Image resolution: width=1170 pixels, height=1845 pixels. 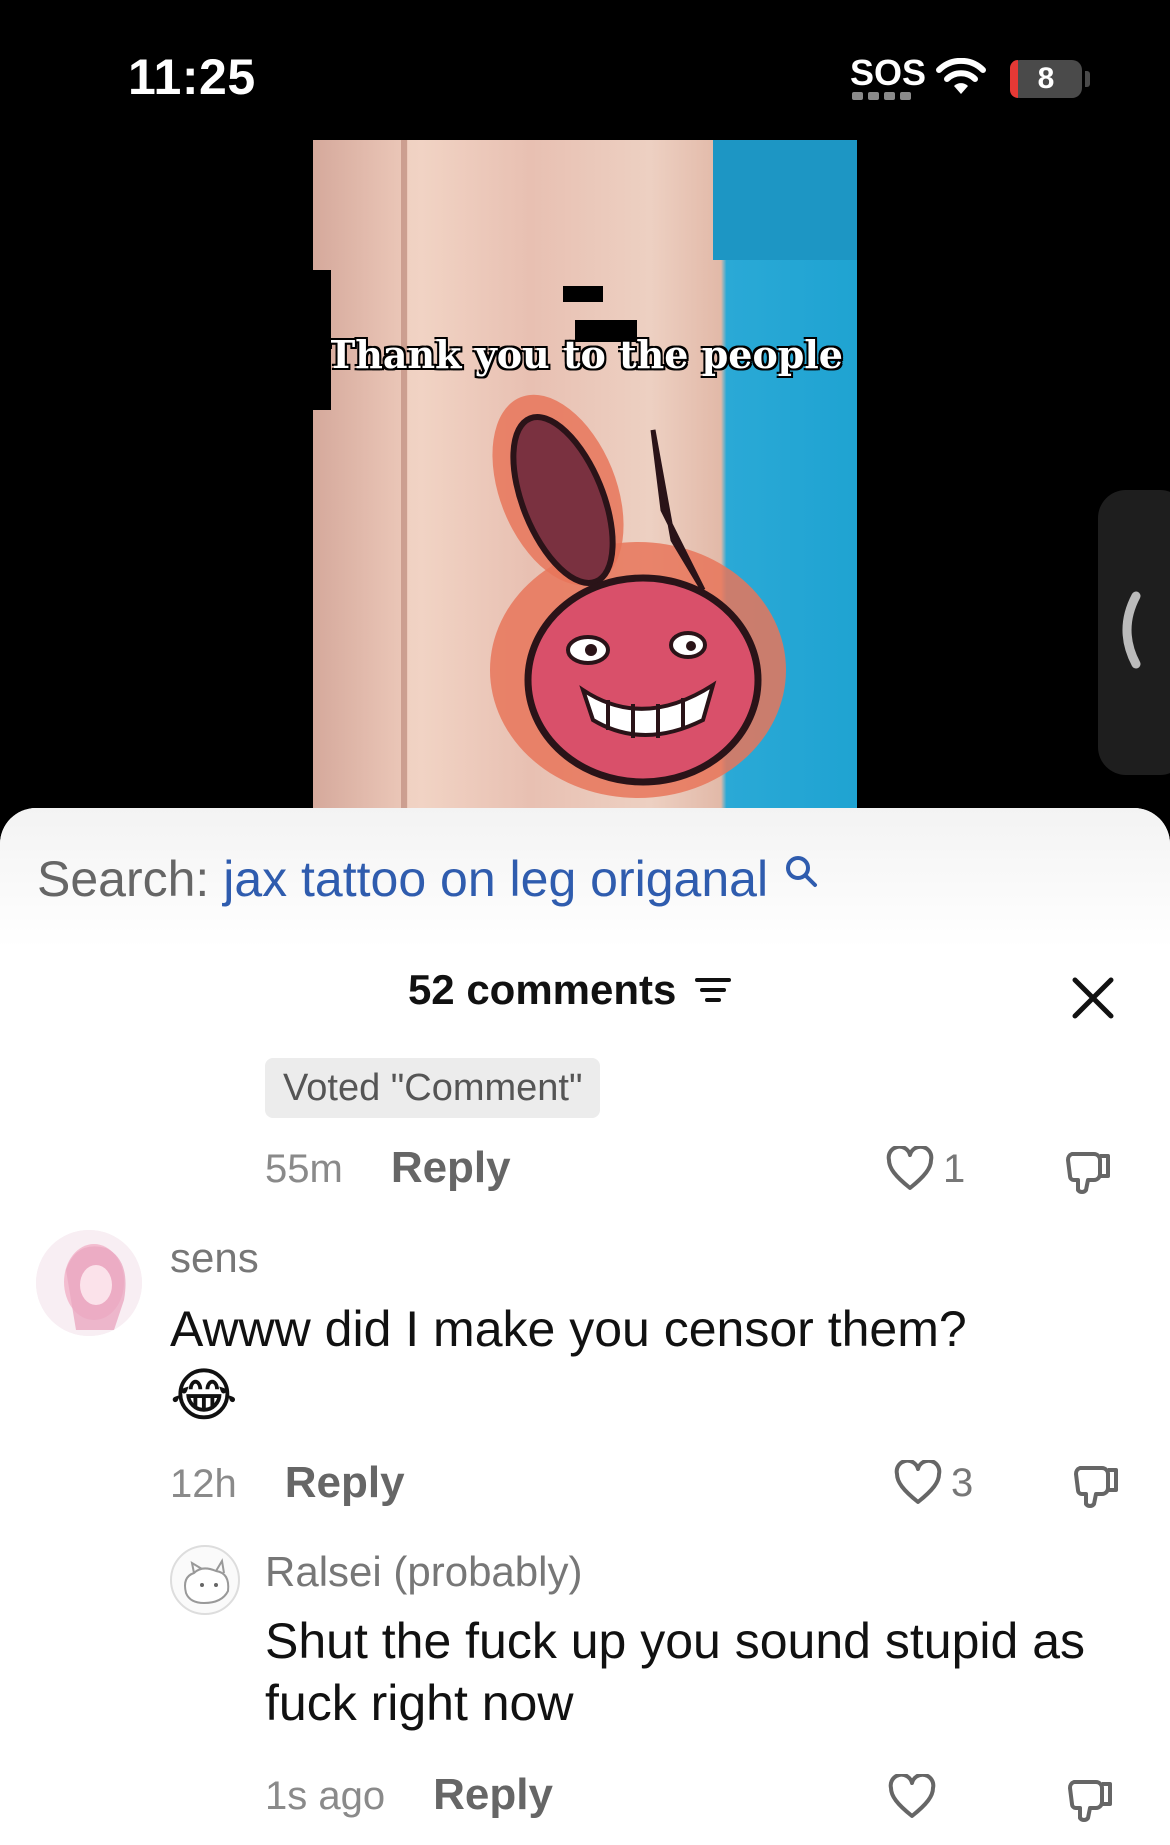 What do you see at coordinates (123, 879) in the screenshot?
I see `search-prefix: Search:` at bounding box center [123, 879].